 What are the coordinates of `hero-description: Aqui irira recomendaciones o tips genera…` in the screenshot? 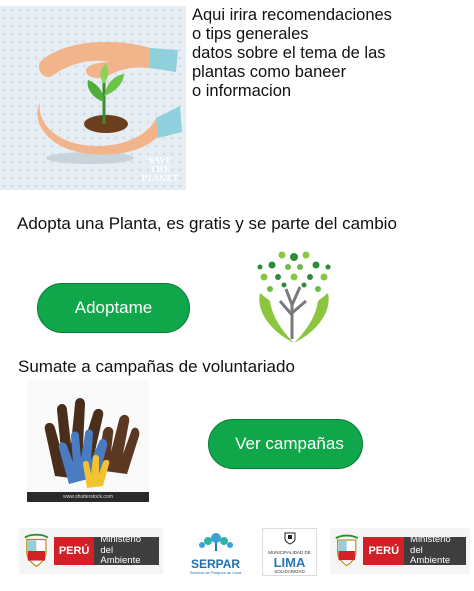 It's located at (327, 53).